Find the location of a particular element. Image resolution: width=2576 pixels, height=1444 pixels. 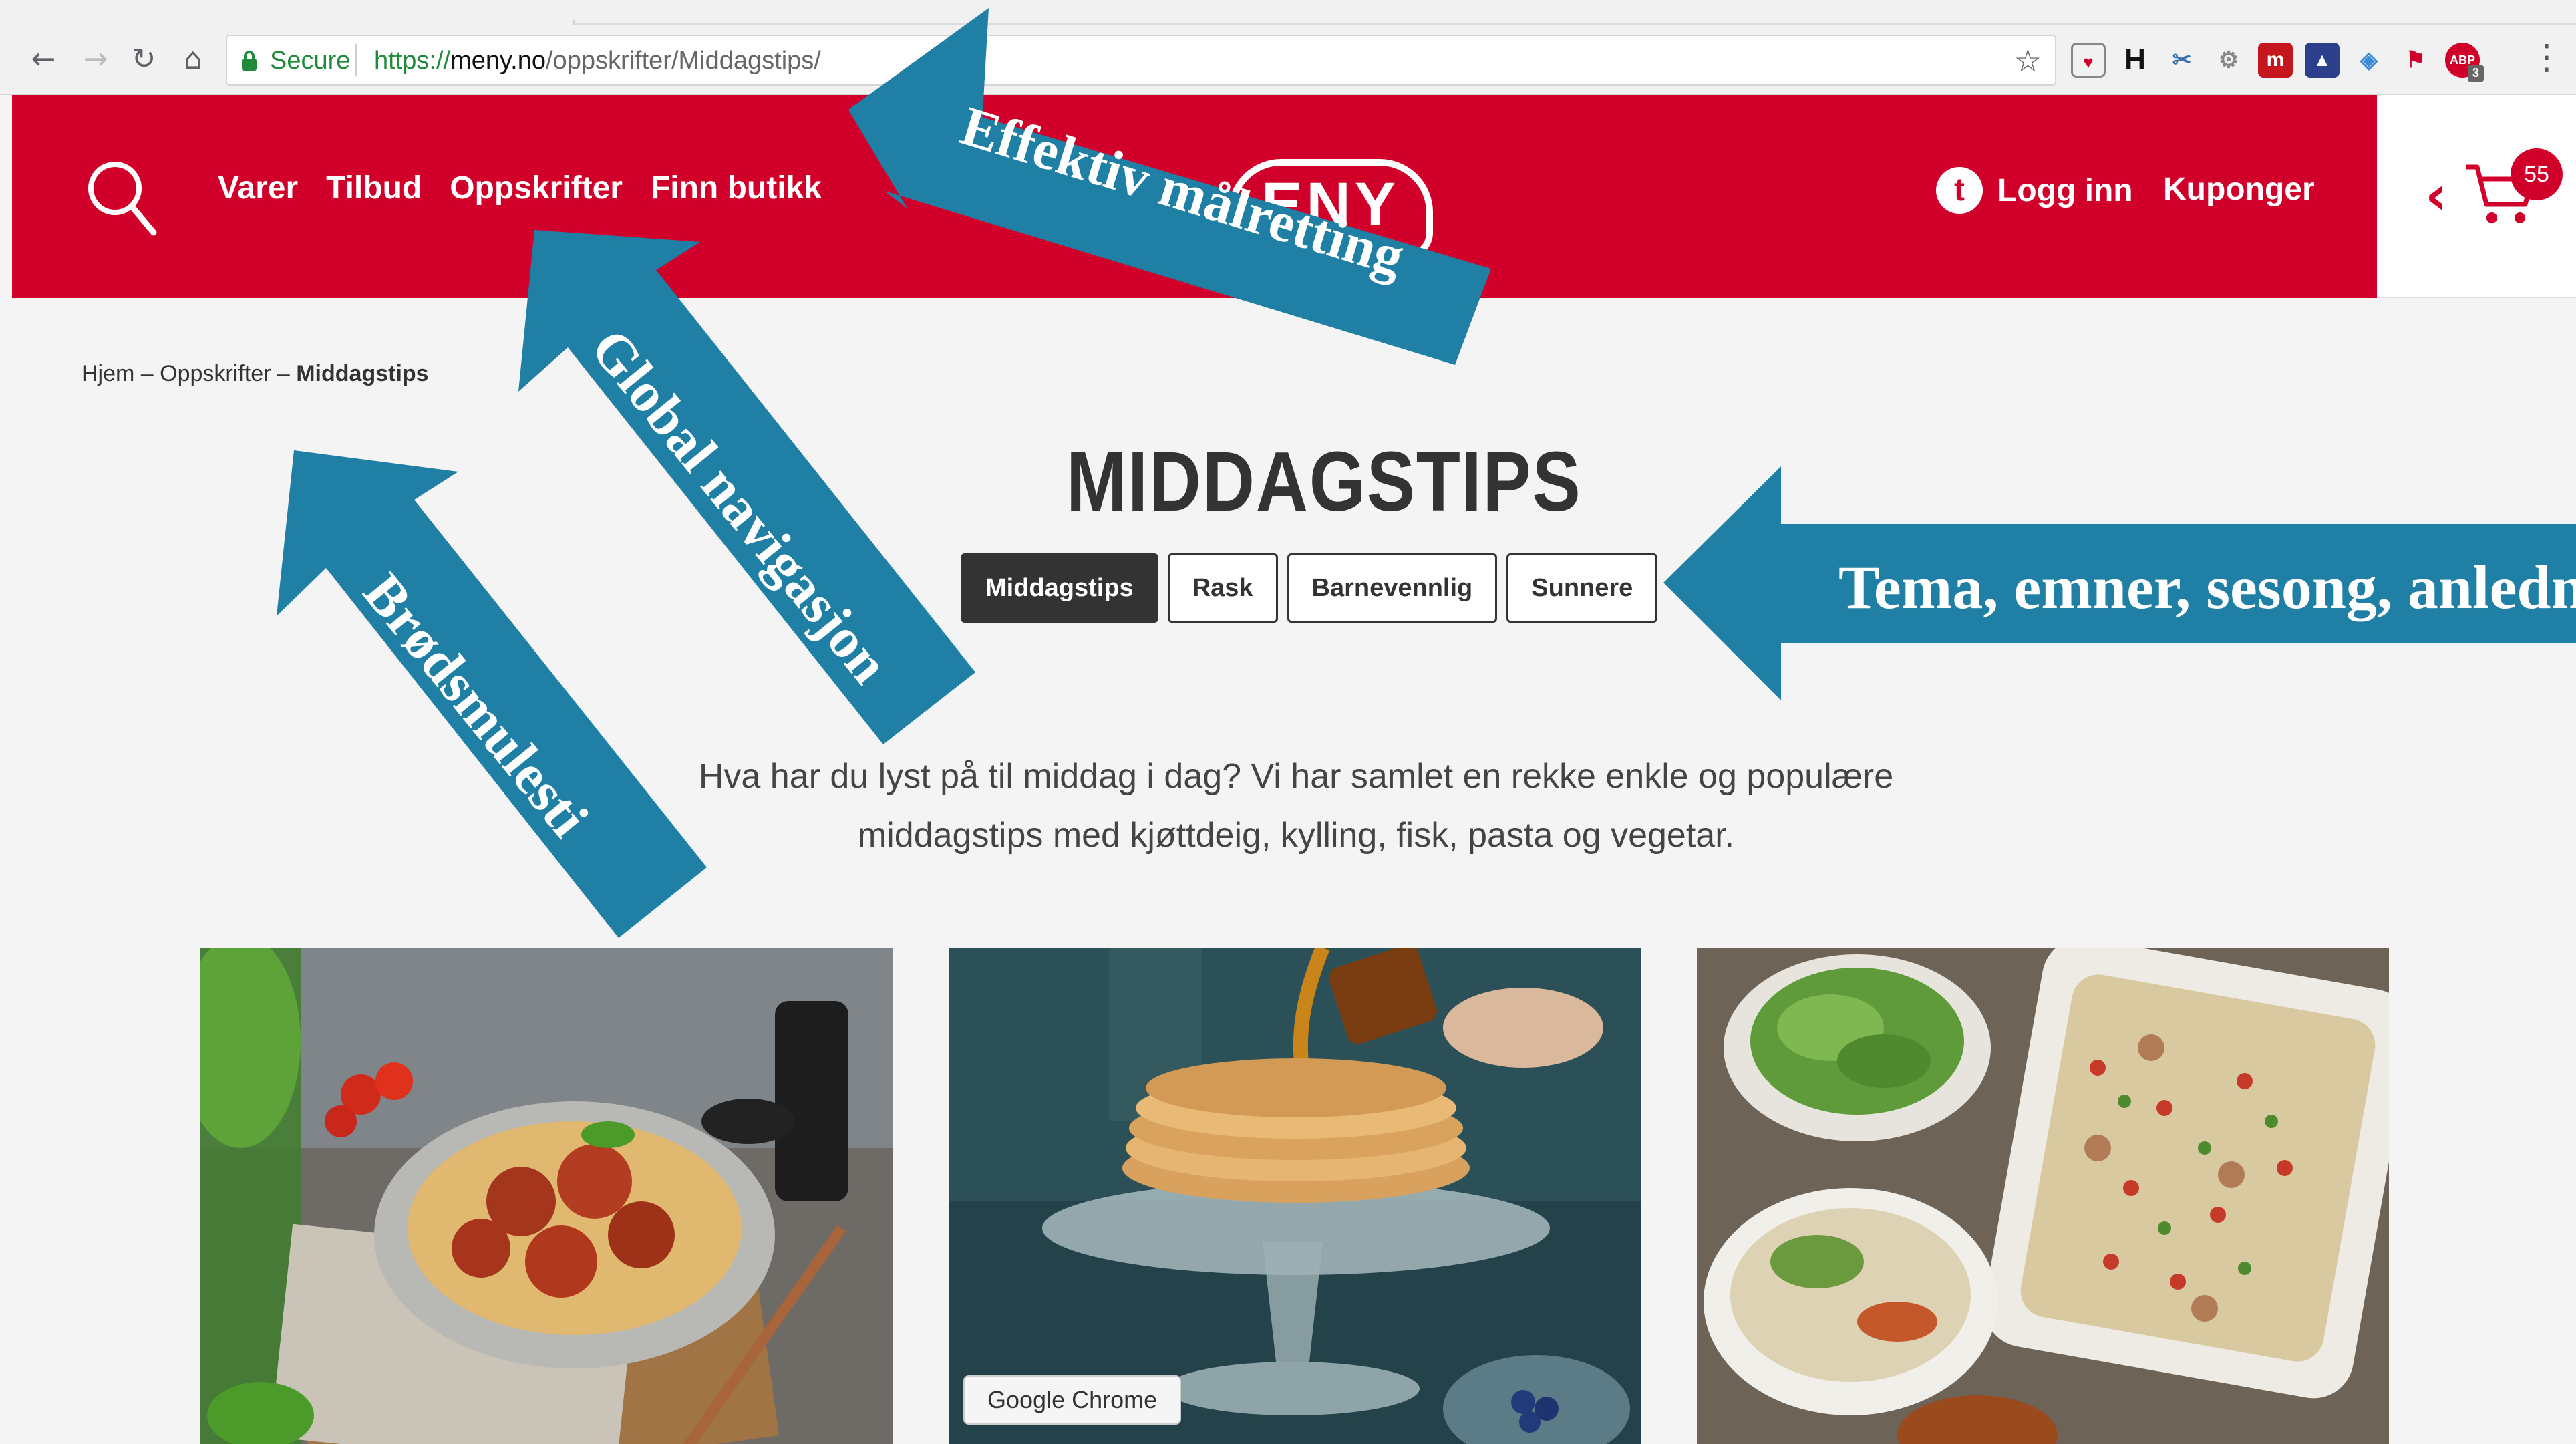

pasta-casserole-image is located at coordinates (2043, 1196).